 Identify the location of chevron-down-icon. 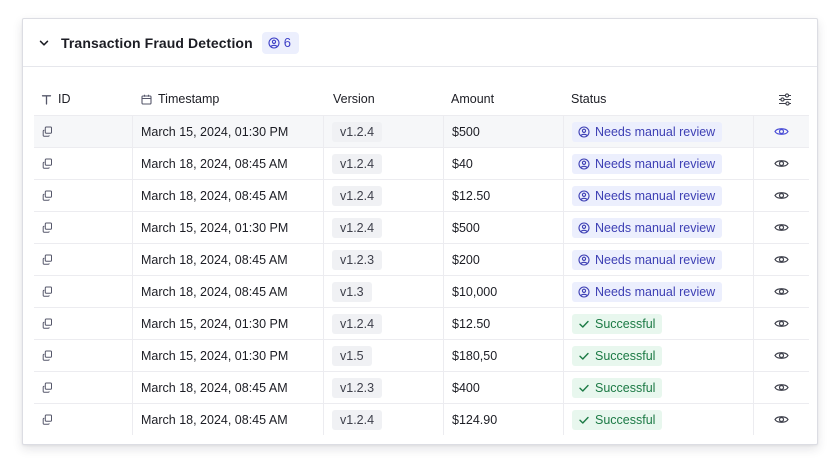
(44, 43).